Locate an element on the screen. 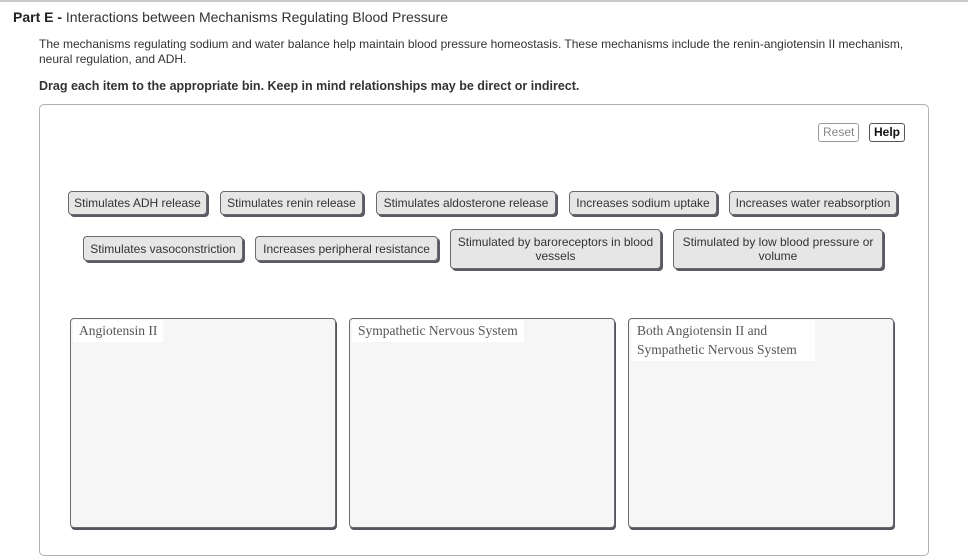  drag-item-increases-water-reabsorption: Increases water reabsorption is located at coordinates (813, 203).